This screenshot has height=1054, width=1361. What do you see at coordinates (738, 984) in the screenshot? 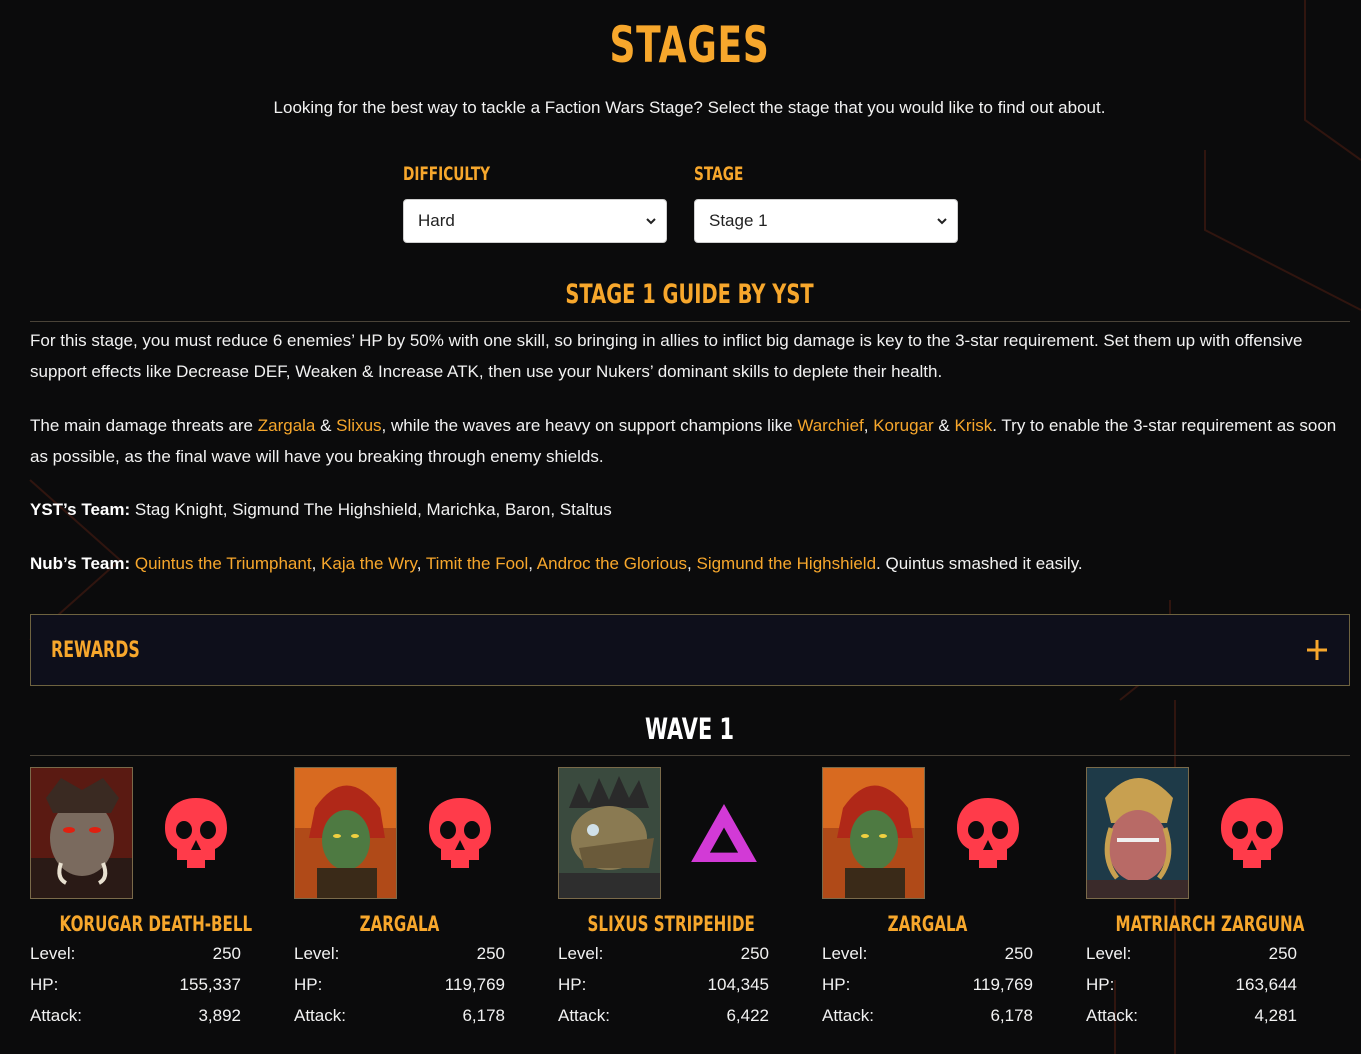
I see `stat-value: 104,345` at bounding box center [738, 984].